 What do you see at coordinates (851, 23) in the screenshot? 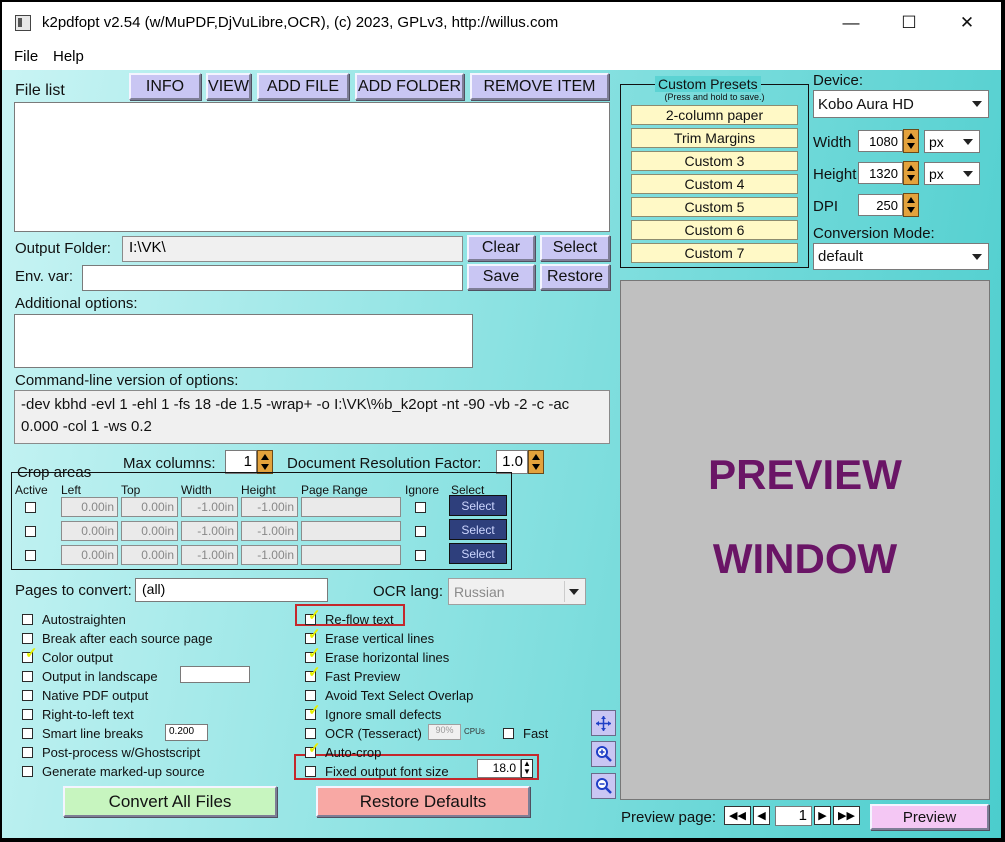
I see `minimize-button: —` at bounding box center [851, 23].